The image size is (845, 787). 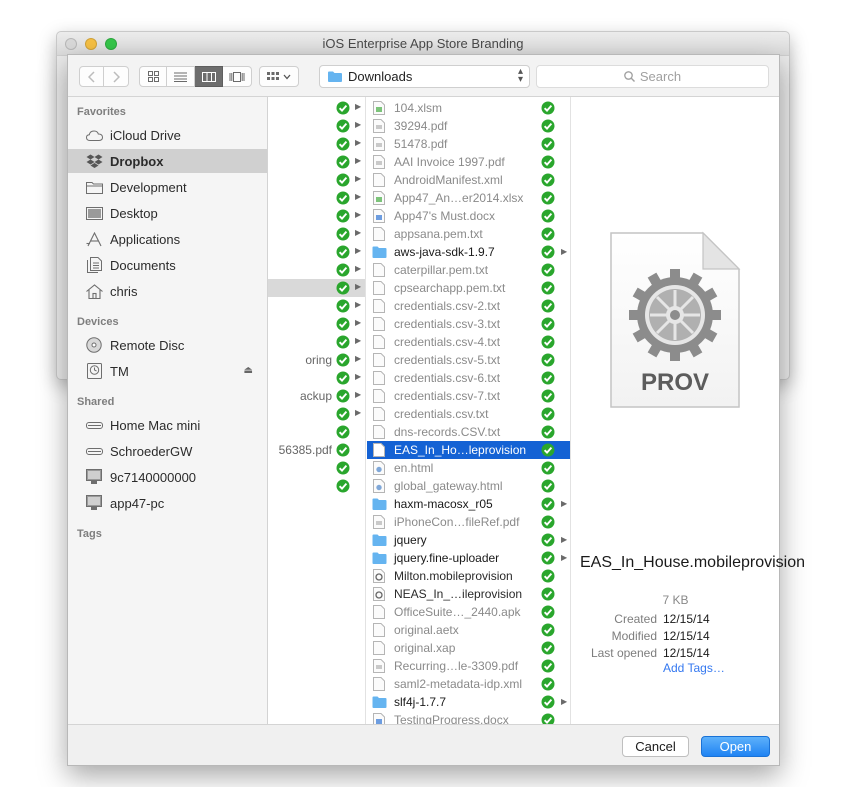 What do you see at coordinates (468, 162) in the screenshot?
I see `file-row: AAI Invoice 1997.pdf` at bounding box center [468, 162].